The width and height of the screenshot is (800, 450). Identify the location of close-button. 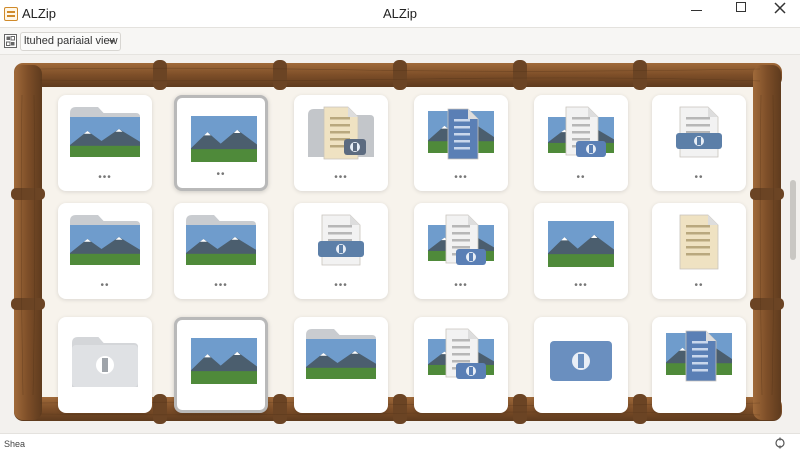
(780, 11).